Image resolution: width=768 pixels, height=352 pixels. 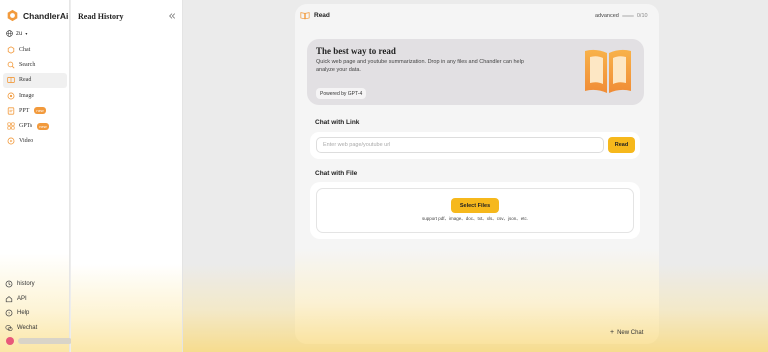 What do you see at coordinates (642, 16) in the screenshot?
I see `usage-count: 0/10` at bounding box center [642, 16].